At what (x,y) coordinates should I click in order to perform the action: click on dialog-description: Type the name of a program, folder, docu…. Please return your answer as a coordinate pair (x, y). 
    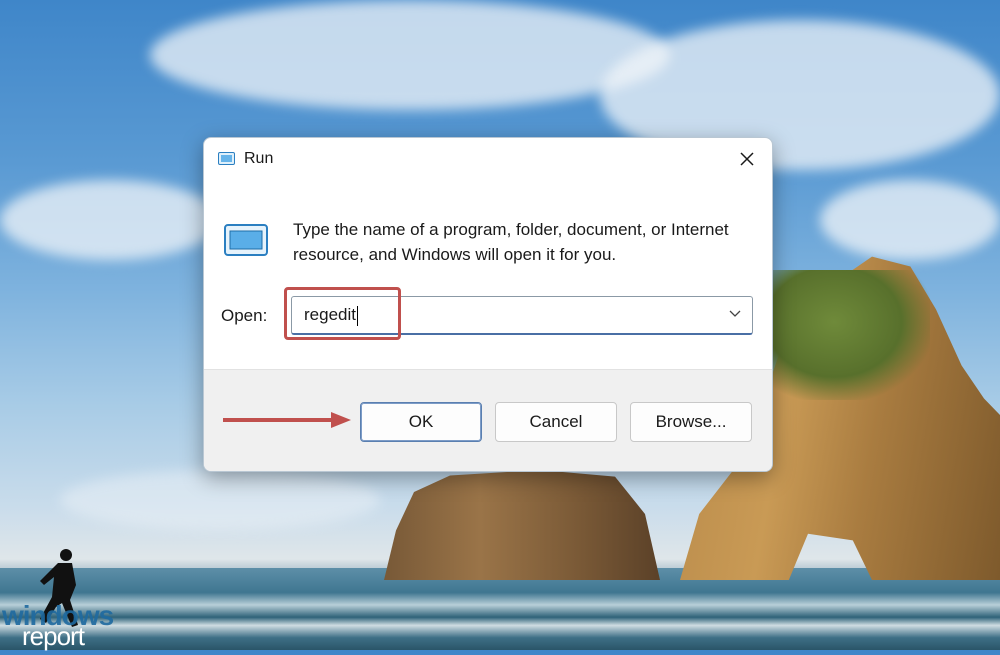
    Looking at the image, I should click on (511, 242).